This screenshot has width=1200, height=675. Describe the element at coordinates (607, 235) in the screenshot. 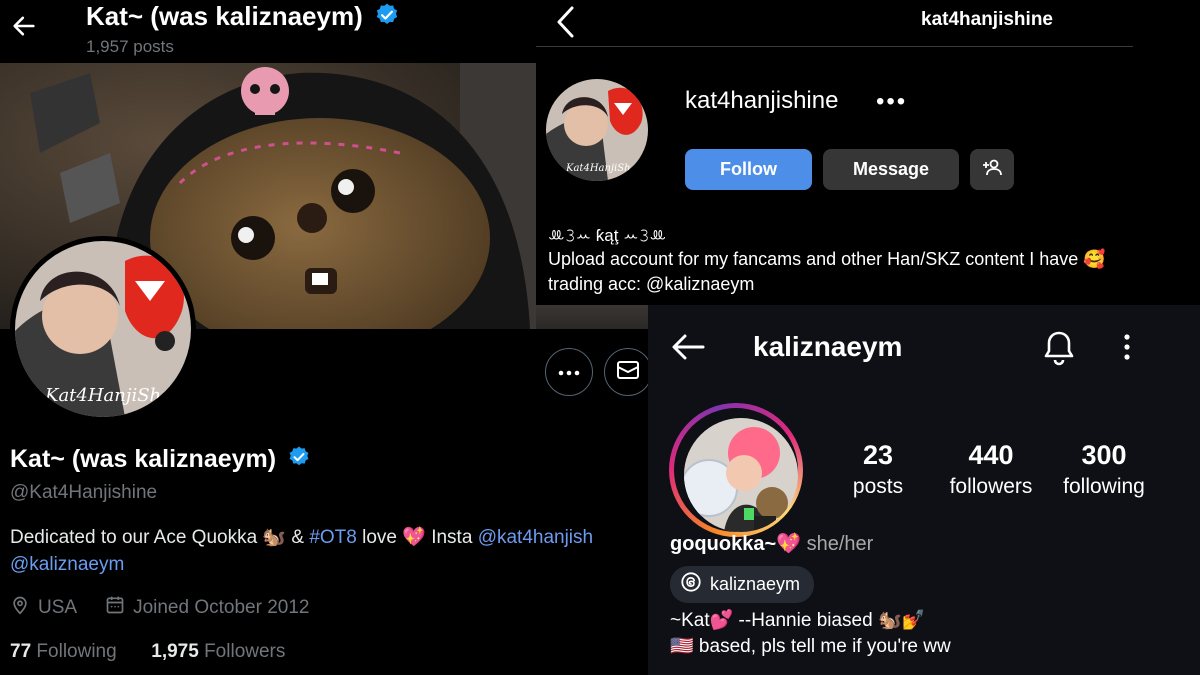

I see `bio-name: ꔛ𝟹ꕀ ƙąţ ꕀ𝟹ꔛ` at that location.